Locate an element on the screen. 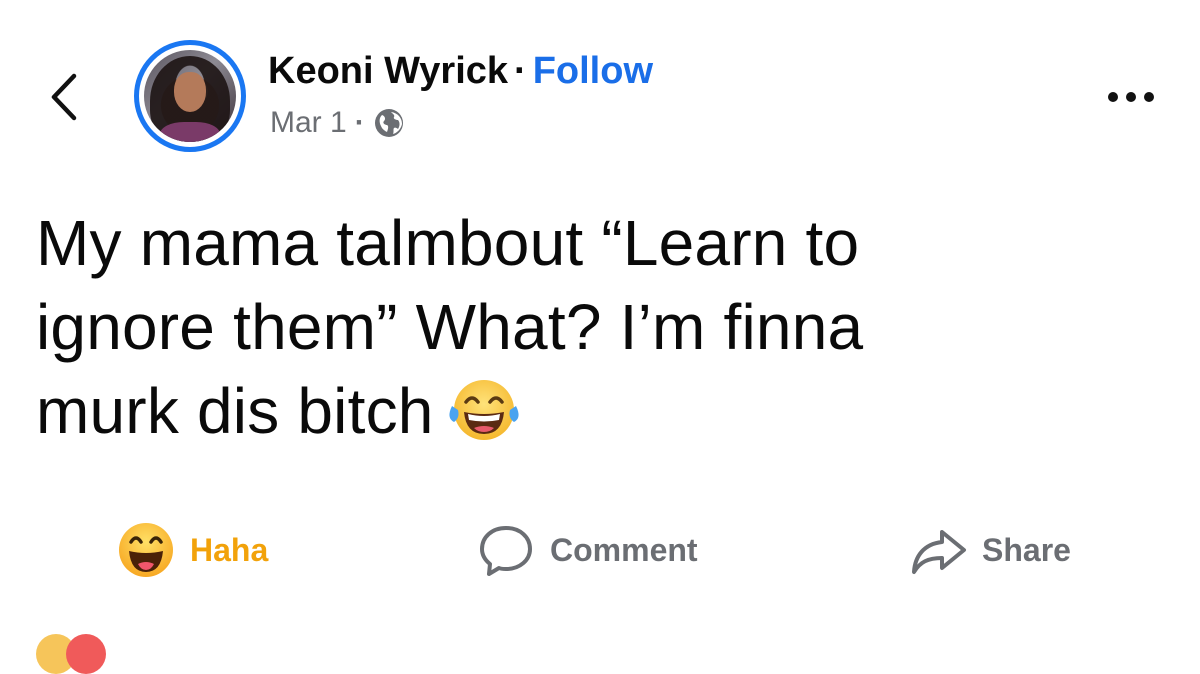 Image resolution: width=1200 pixels, height=674 pixels. follow-button: Follow is located at coordinates (593, 71).